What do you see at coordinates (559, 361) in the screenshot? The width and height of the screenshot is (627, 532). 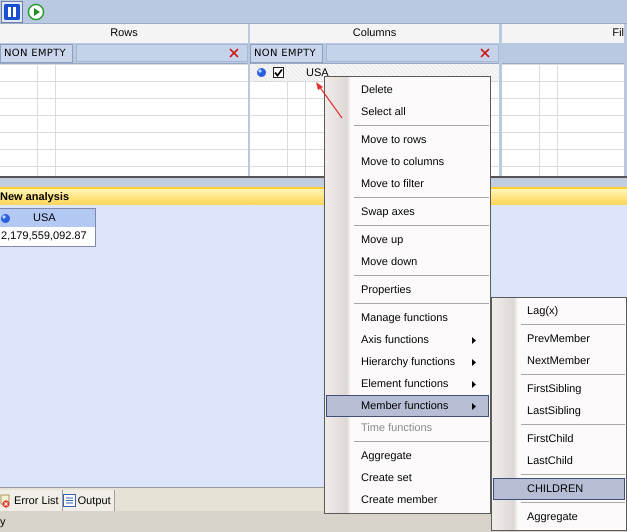 I see `menu-item: NextMember` at bounding box center [559, 361].